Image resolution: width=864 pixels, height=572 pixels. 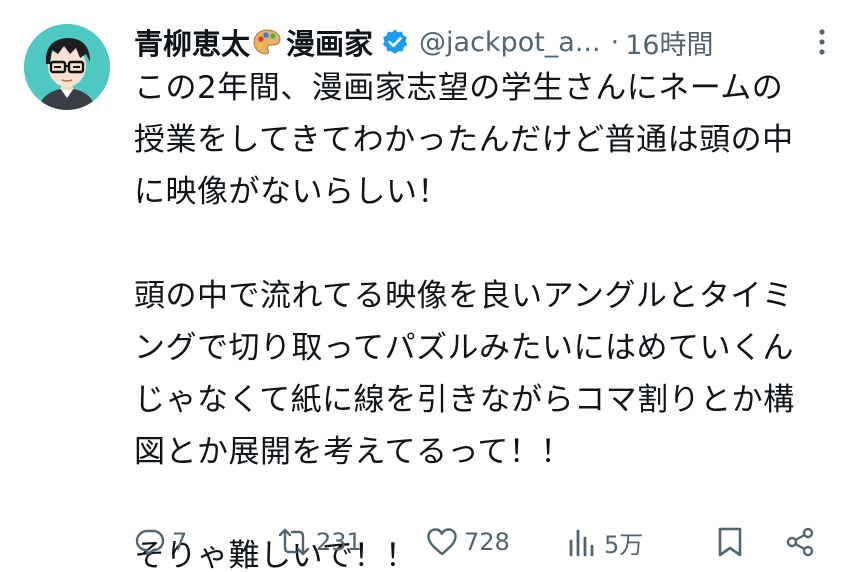 I want to click on retweet-count: 231, so click(x=339, y=542).